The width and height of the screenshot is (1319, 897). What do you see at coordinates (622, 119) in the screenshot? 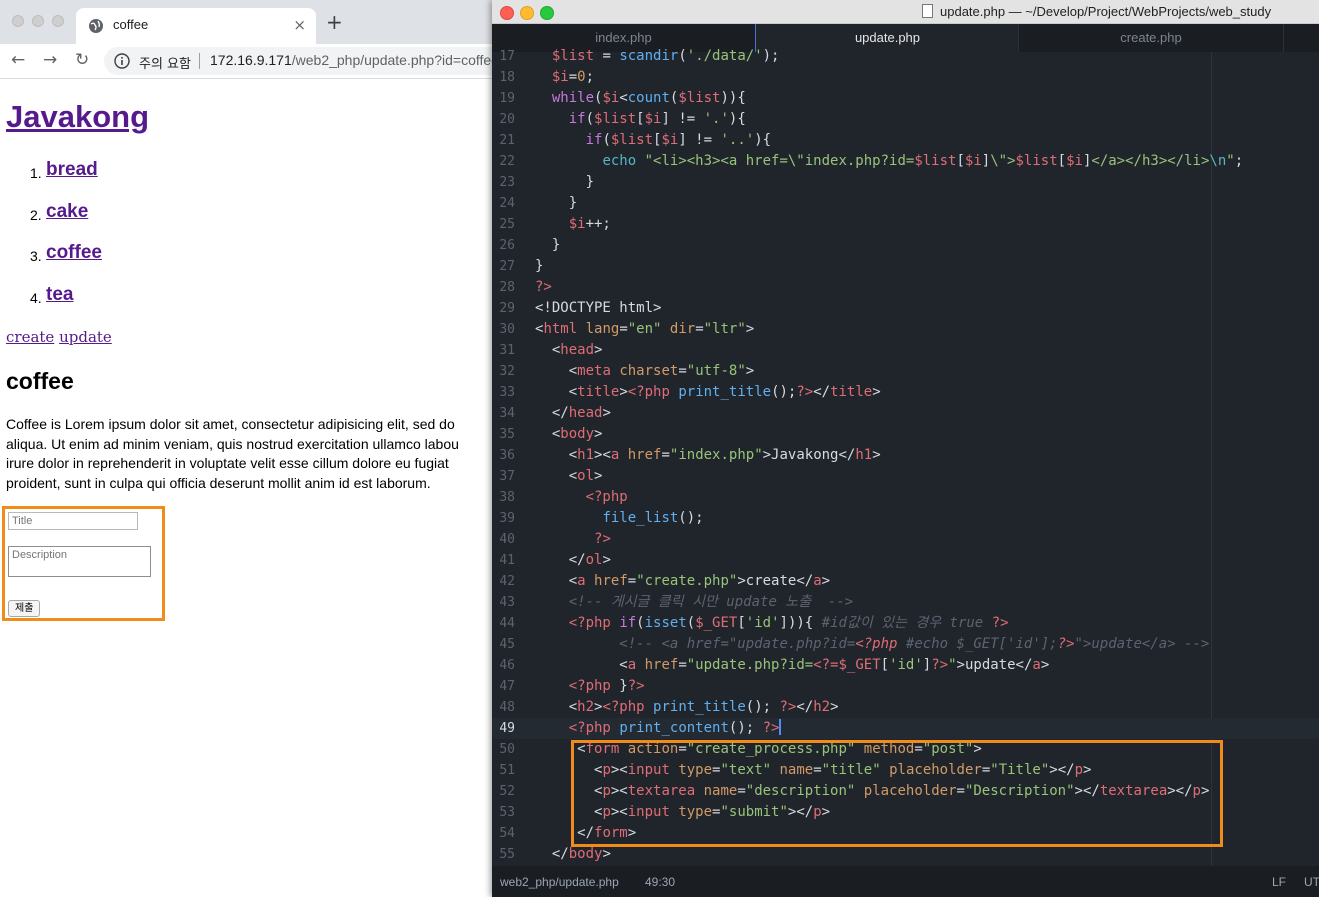
I see `code-line: 20 if($list[$i] != '.'){` at bounding box center [622, 119].